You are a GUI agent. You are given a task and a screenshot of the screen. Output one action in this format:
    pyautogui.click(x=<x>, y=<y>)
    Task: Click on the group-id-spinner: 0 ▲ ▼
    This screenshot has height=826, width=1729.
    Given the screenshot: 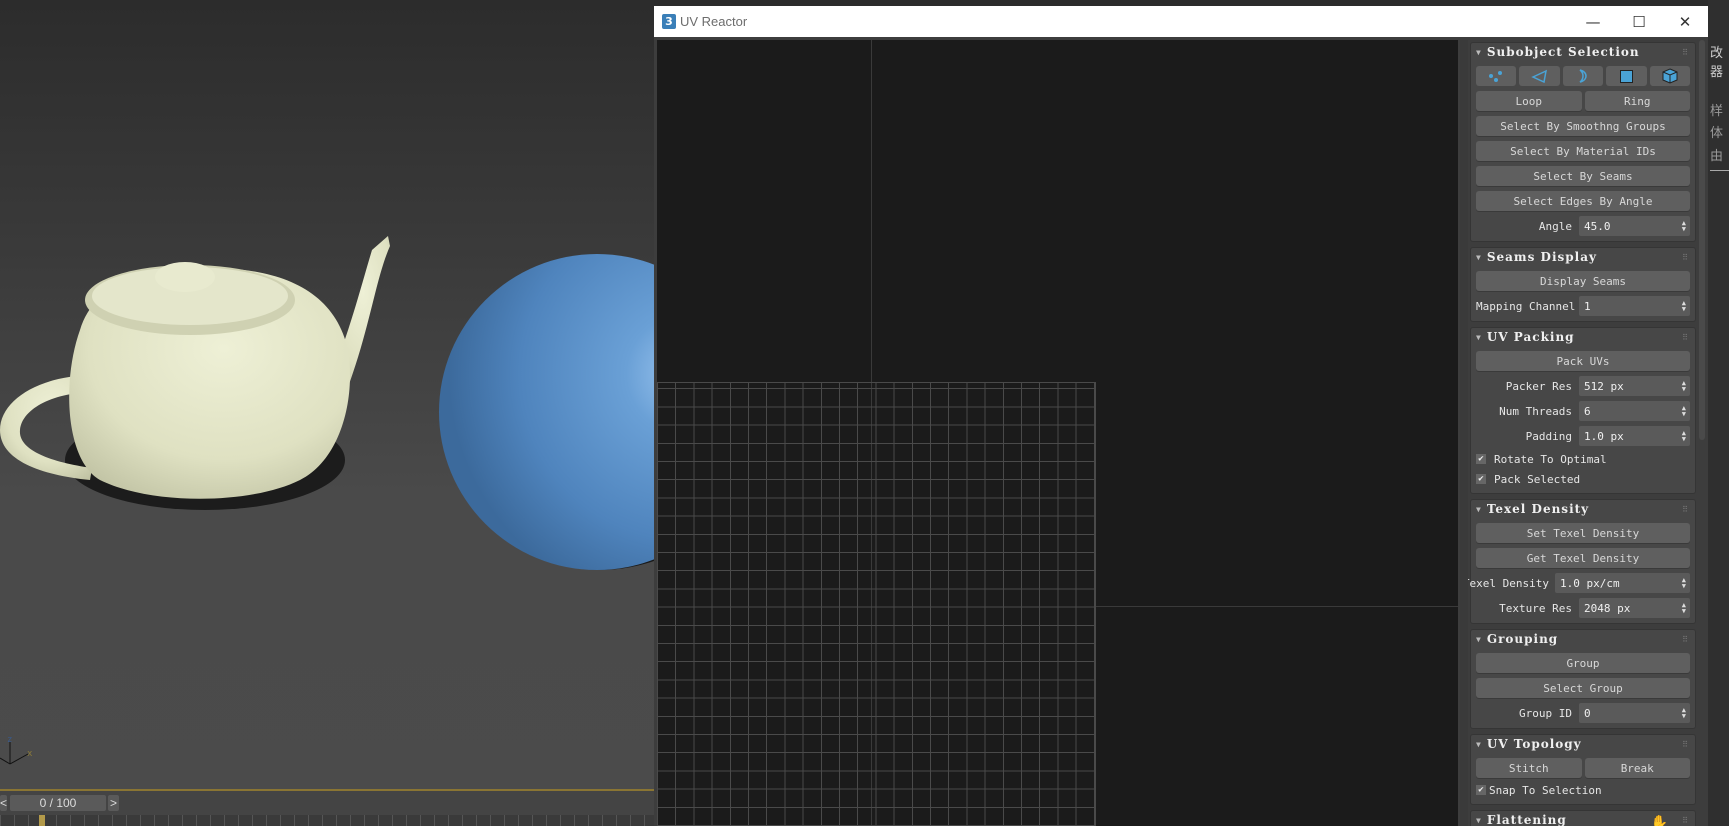 What is the action you would take?
    pyautogui.click(x=1634, y=713)
    